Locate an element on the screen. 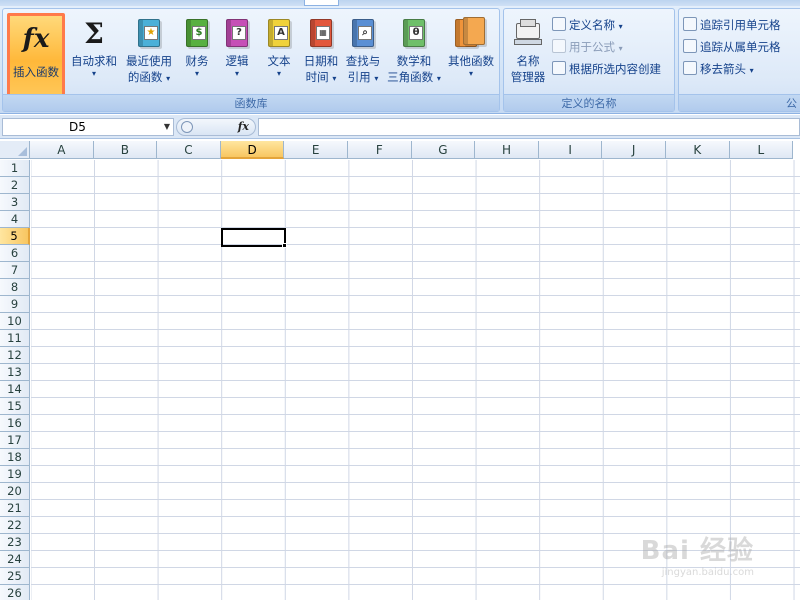  select-all-button is located at coordinates (15, 150).